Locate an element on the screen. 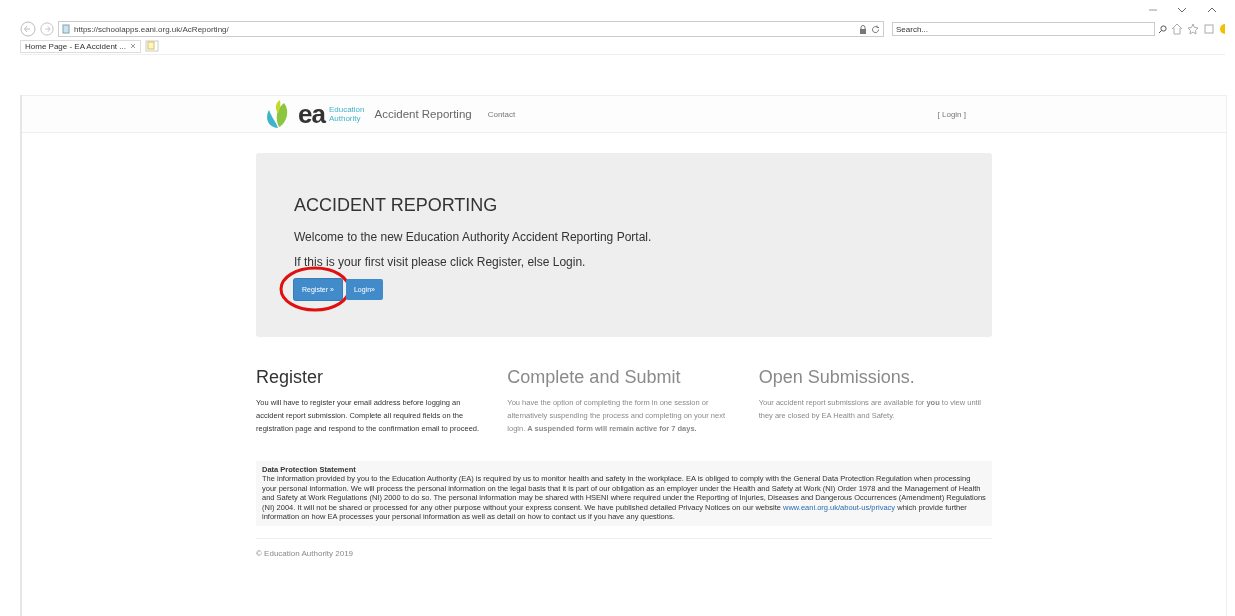 This screenshot has width=1235, height=616. close-tab-icon is located at coordinates (132, 46).